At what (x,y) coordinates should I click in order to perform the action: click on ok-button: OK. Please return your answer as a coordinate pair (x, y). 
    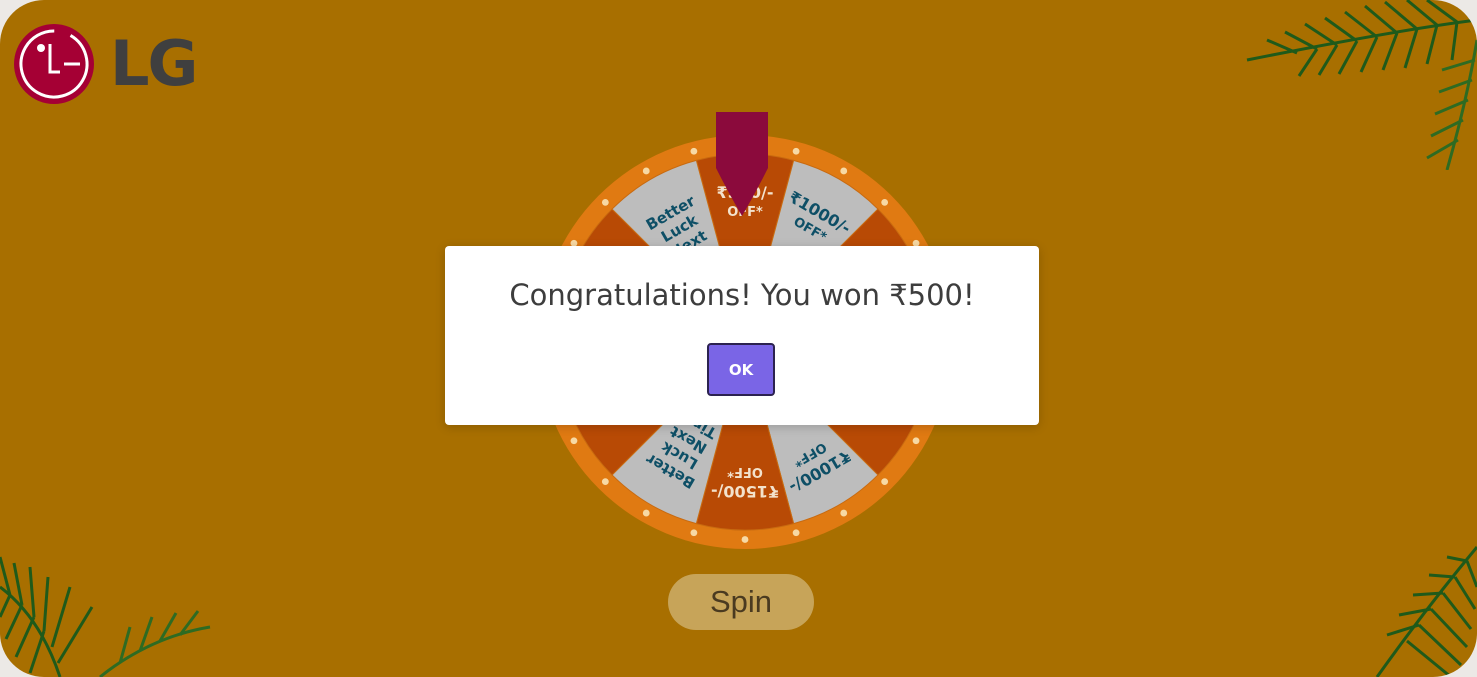
    Looking at the image, I should click on (741, 369).